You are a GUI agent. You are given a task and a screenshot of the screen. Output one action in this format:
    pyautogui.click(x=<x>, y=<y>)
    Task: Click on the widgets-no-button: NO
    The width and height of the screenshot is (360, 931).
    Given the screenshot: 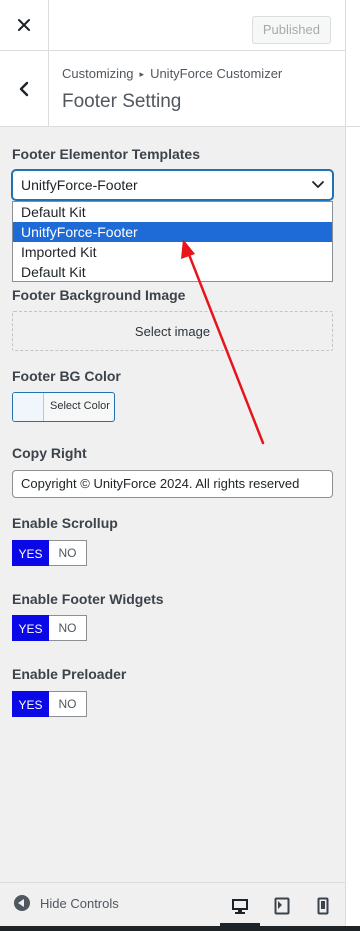 What is the action you would take?
    pyautogui.click(x=68, y=628)
    